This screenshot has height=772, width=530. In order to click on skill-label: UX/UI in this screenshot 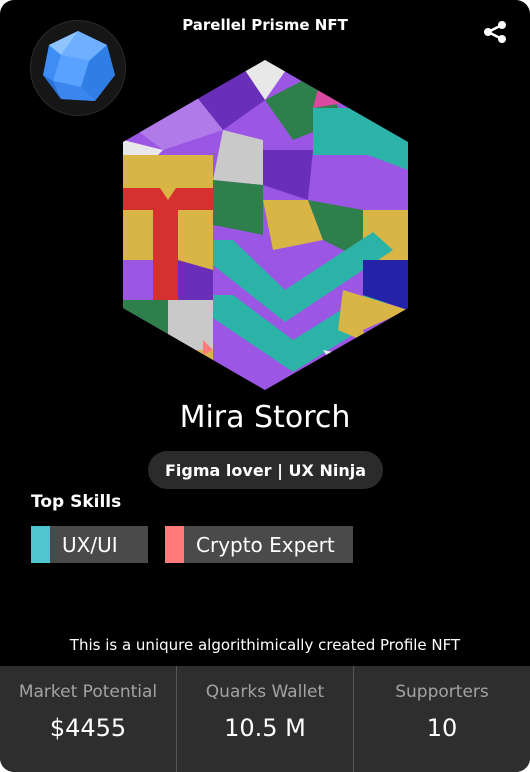, I will do `click(90, 544)`.